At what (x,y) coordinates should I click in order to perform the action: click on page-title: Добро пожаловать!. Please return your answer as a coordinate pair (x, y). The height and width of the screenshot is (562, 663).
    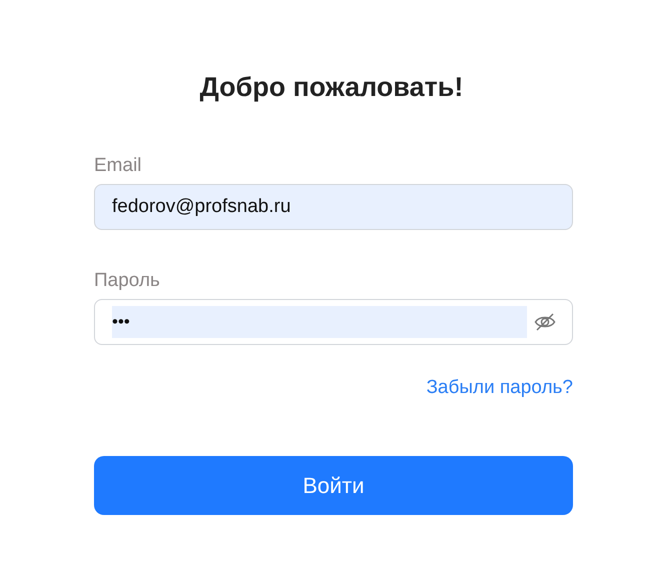
    Looking at the image, I should click on (331, 87).